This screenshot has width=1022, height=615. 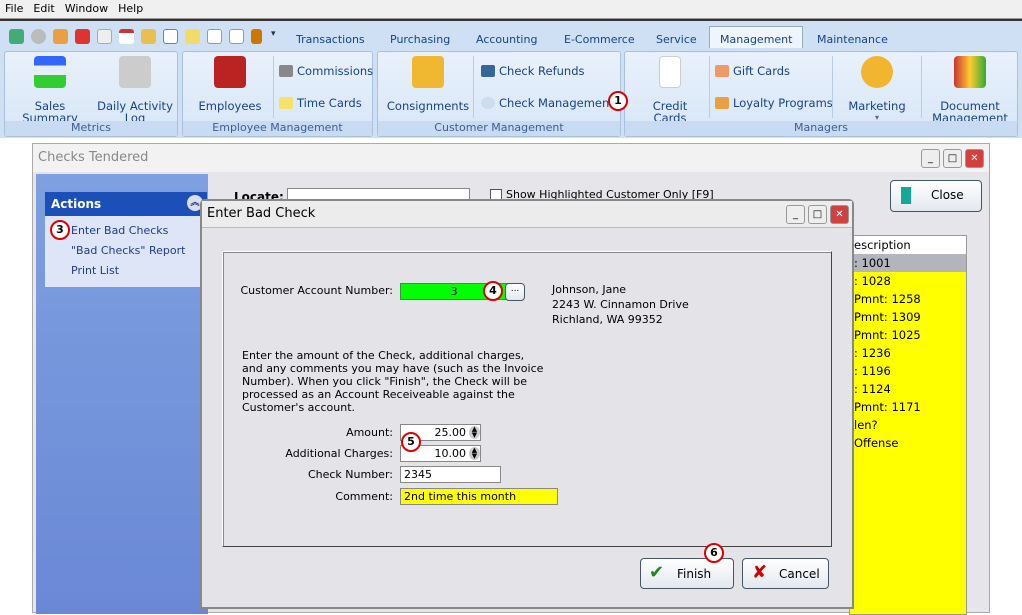 I want to click on commissions-icon, so click(x=286, y=71).